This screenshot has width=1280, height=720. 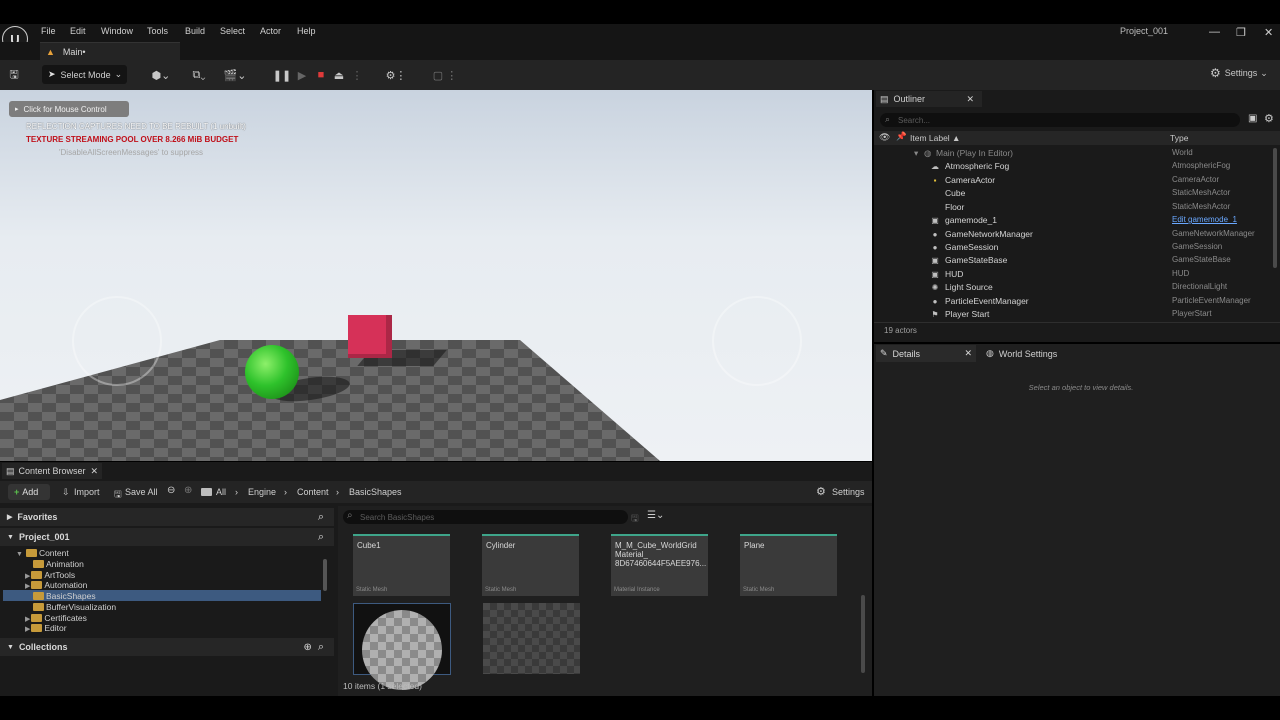 I want to click on tree-item-animation: Animation, so click(x=58, y=564).